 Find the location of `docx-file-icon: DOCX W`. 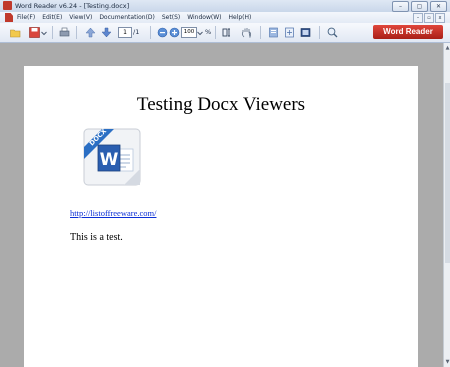

docx-file-icon: DOCX W is located at coordinates (112, 156).